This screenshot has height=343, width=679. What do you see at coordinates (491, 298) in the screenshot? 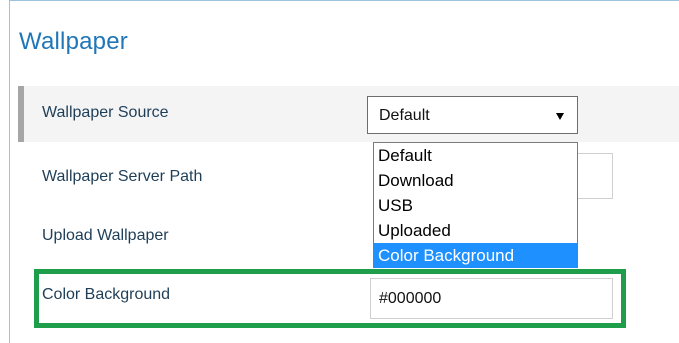
I see `color-background-input` at bounding box center [491, 298].